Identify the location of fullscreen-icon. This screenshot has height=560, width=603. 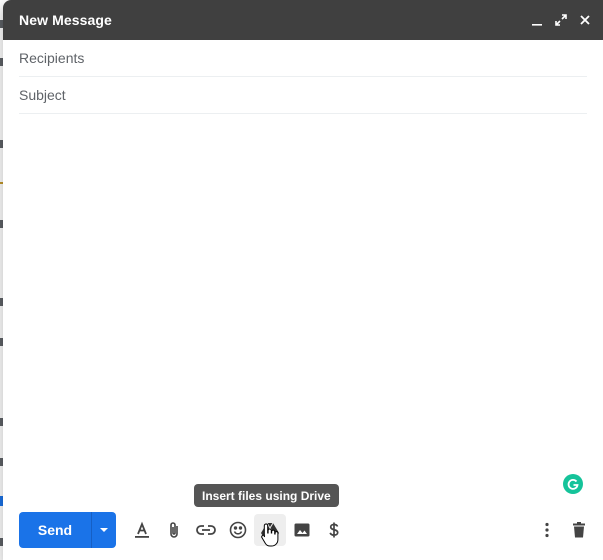
(561, 20).